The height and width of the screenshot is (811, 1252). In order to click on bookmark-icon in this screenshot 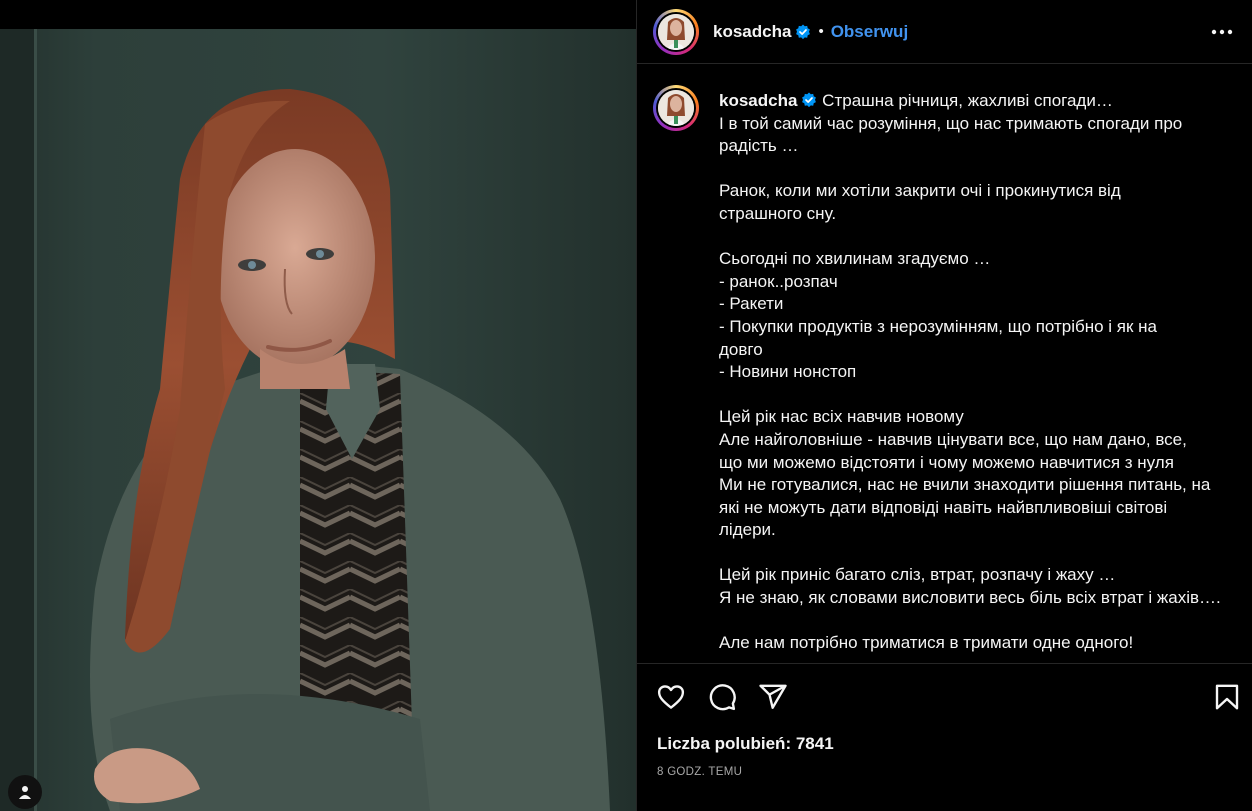, I will do `click(1227, 697)`.